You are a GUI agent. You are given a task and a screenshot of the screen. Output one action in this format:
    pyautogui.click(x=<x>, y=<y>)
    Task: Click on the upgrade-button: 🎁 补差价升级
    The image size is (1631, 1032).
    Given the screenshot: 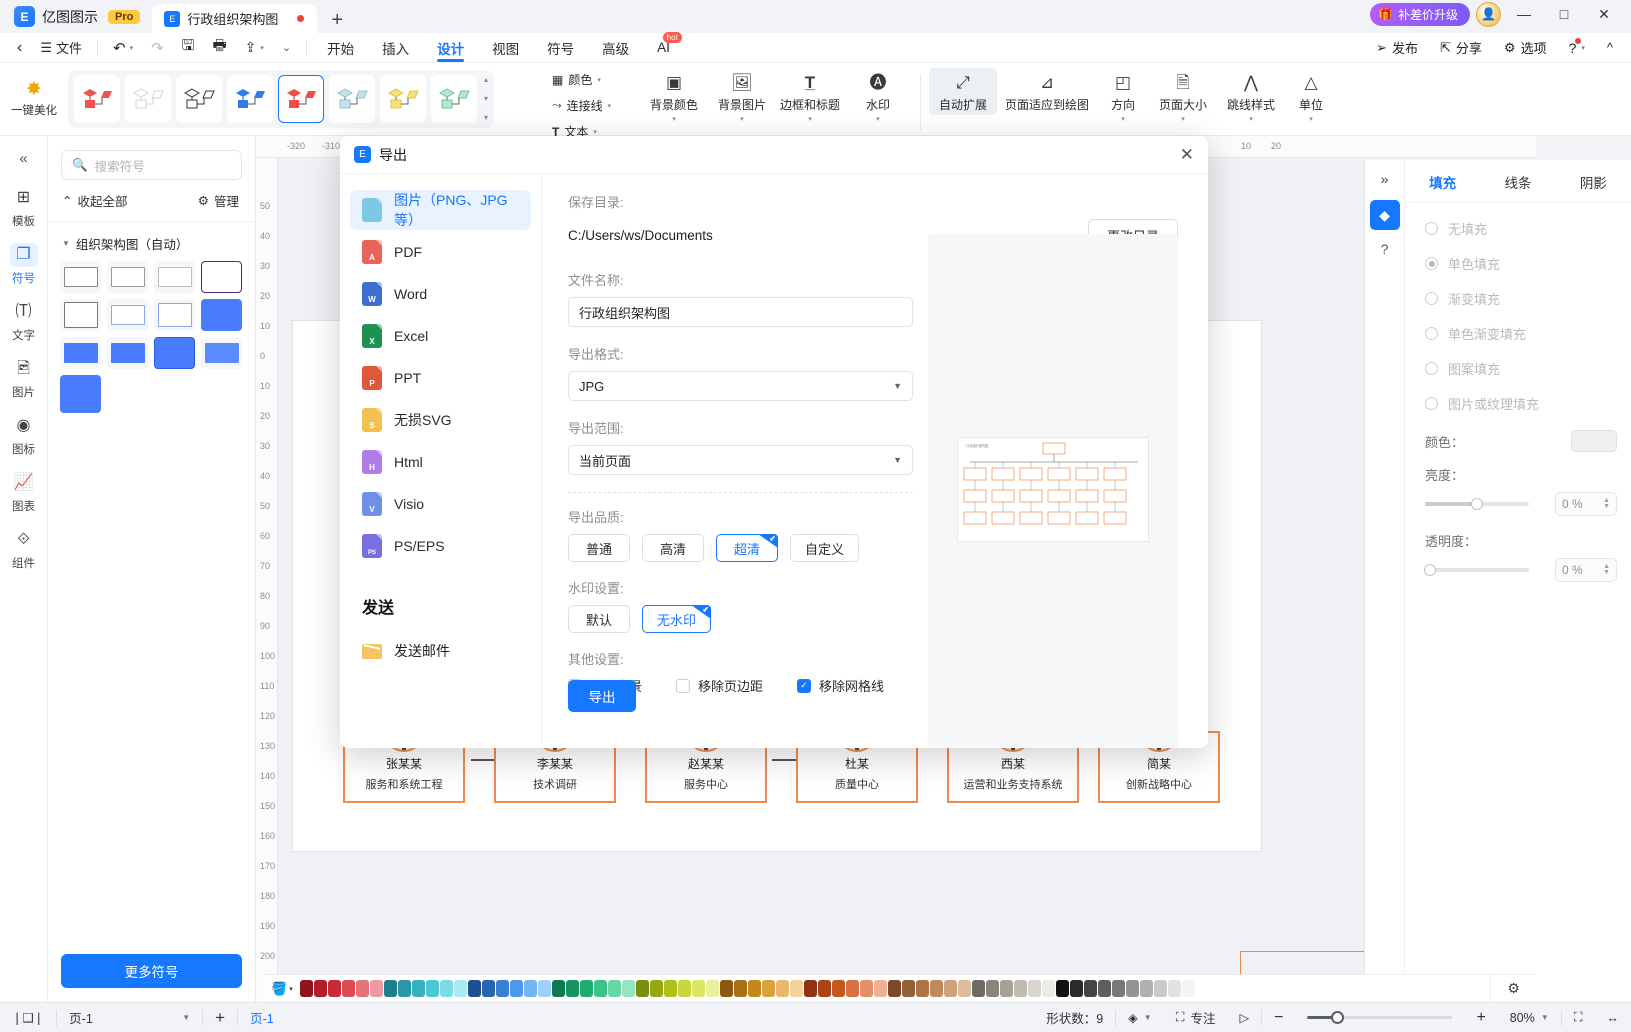 What is the action you would take?
    pyautogui.click(x=1420, y=14)
    